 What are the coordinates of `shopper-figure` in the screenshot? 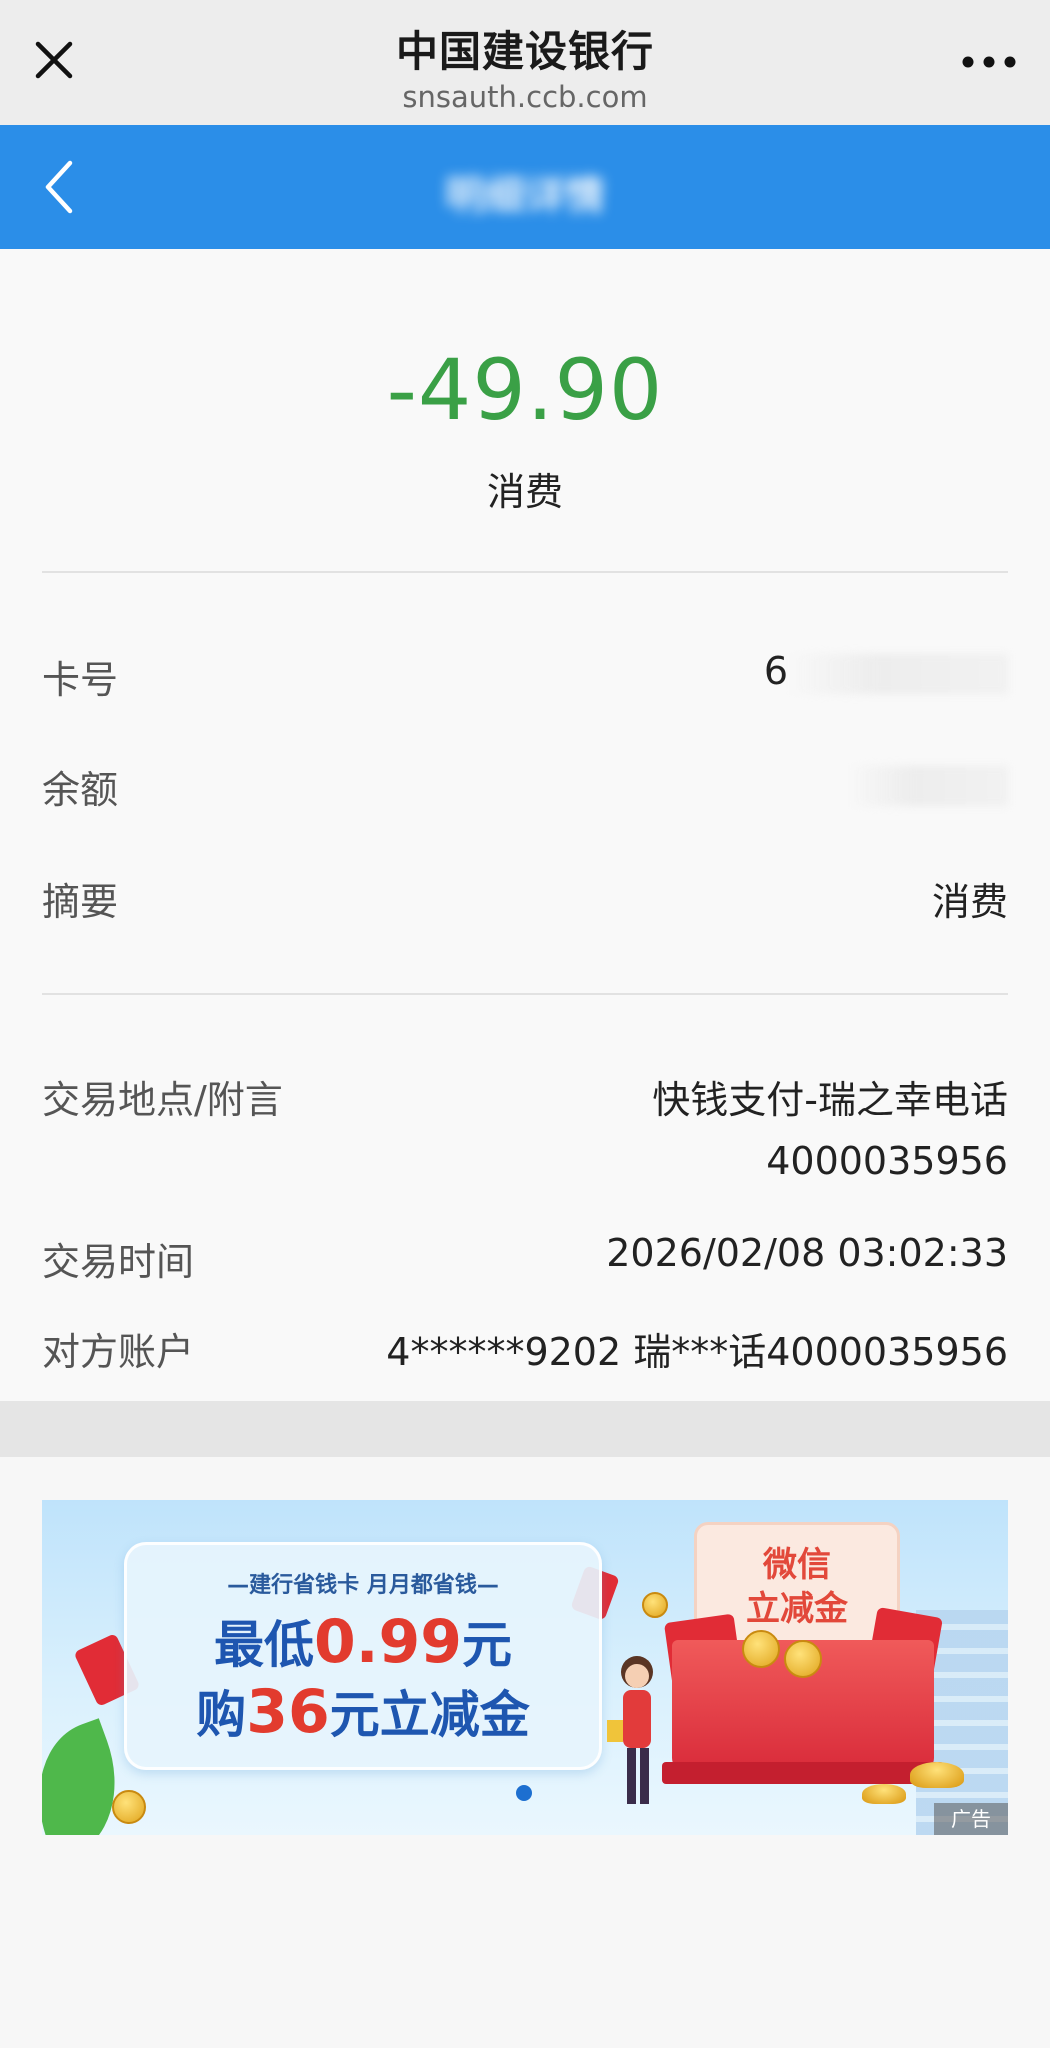 It's located at (630, 1730).